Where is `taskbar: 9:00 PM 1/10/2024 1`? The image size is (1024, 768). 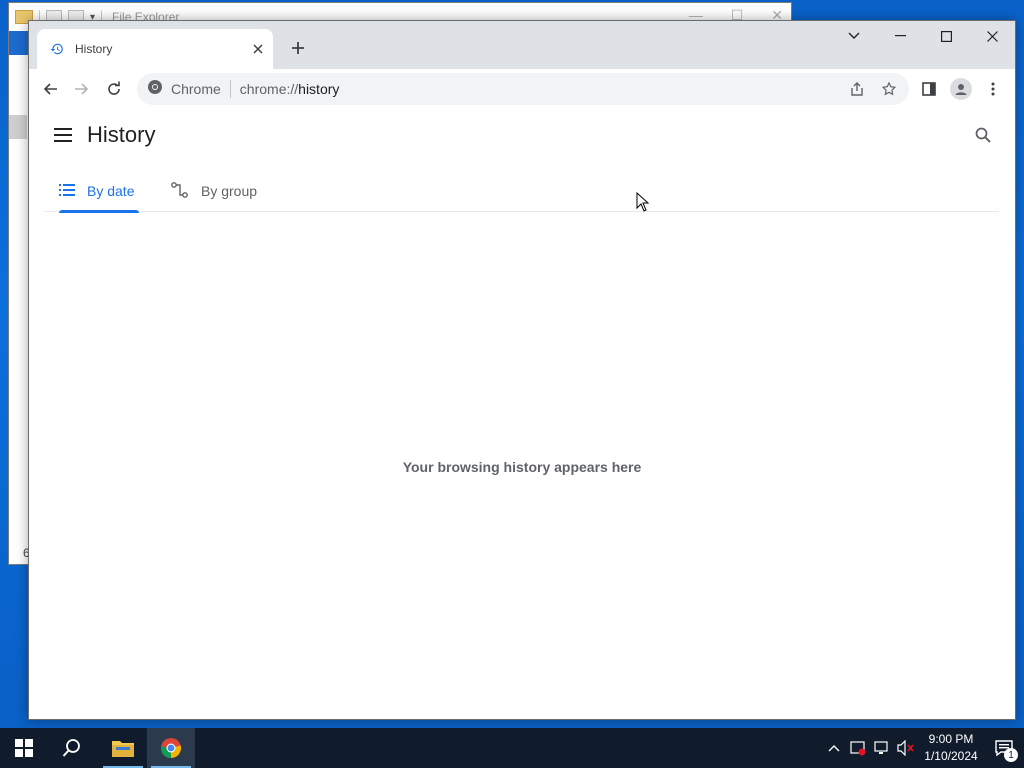
taskbar: 9:00 PM 1/10/2024 1 is located at coordinates (512, 748).